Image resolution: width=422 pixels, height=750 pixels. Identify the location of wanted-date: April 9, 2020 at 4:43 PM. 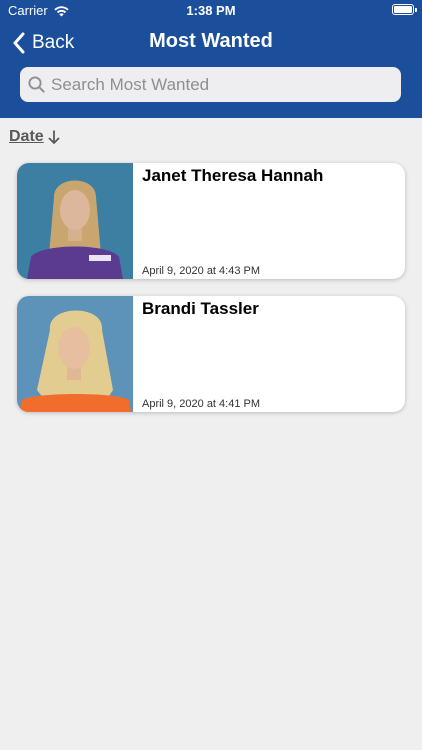
(201, 271).